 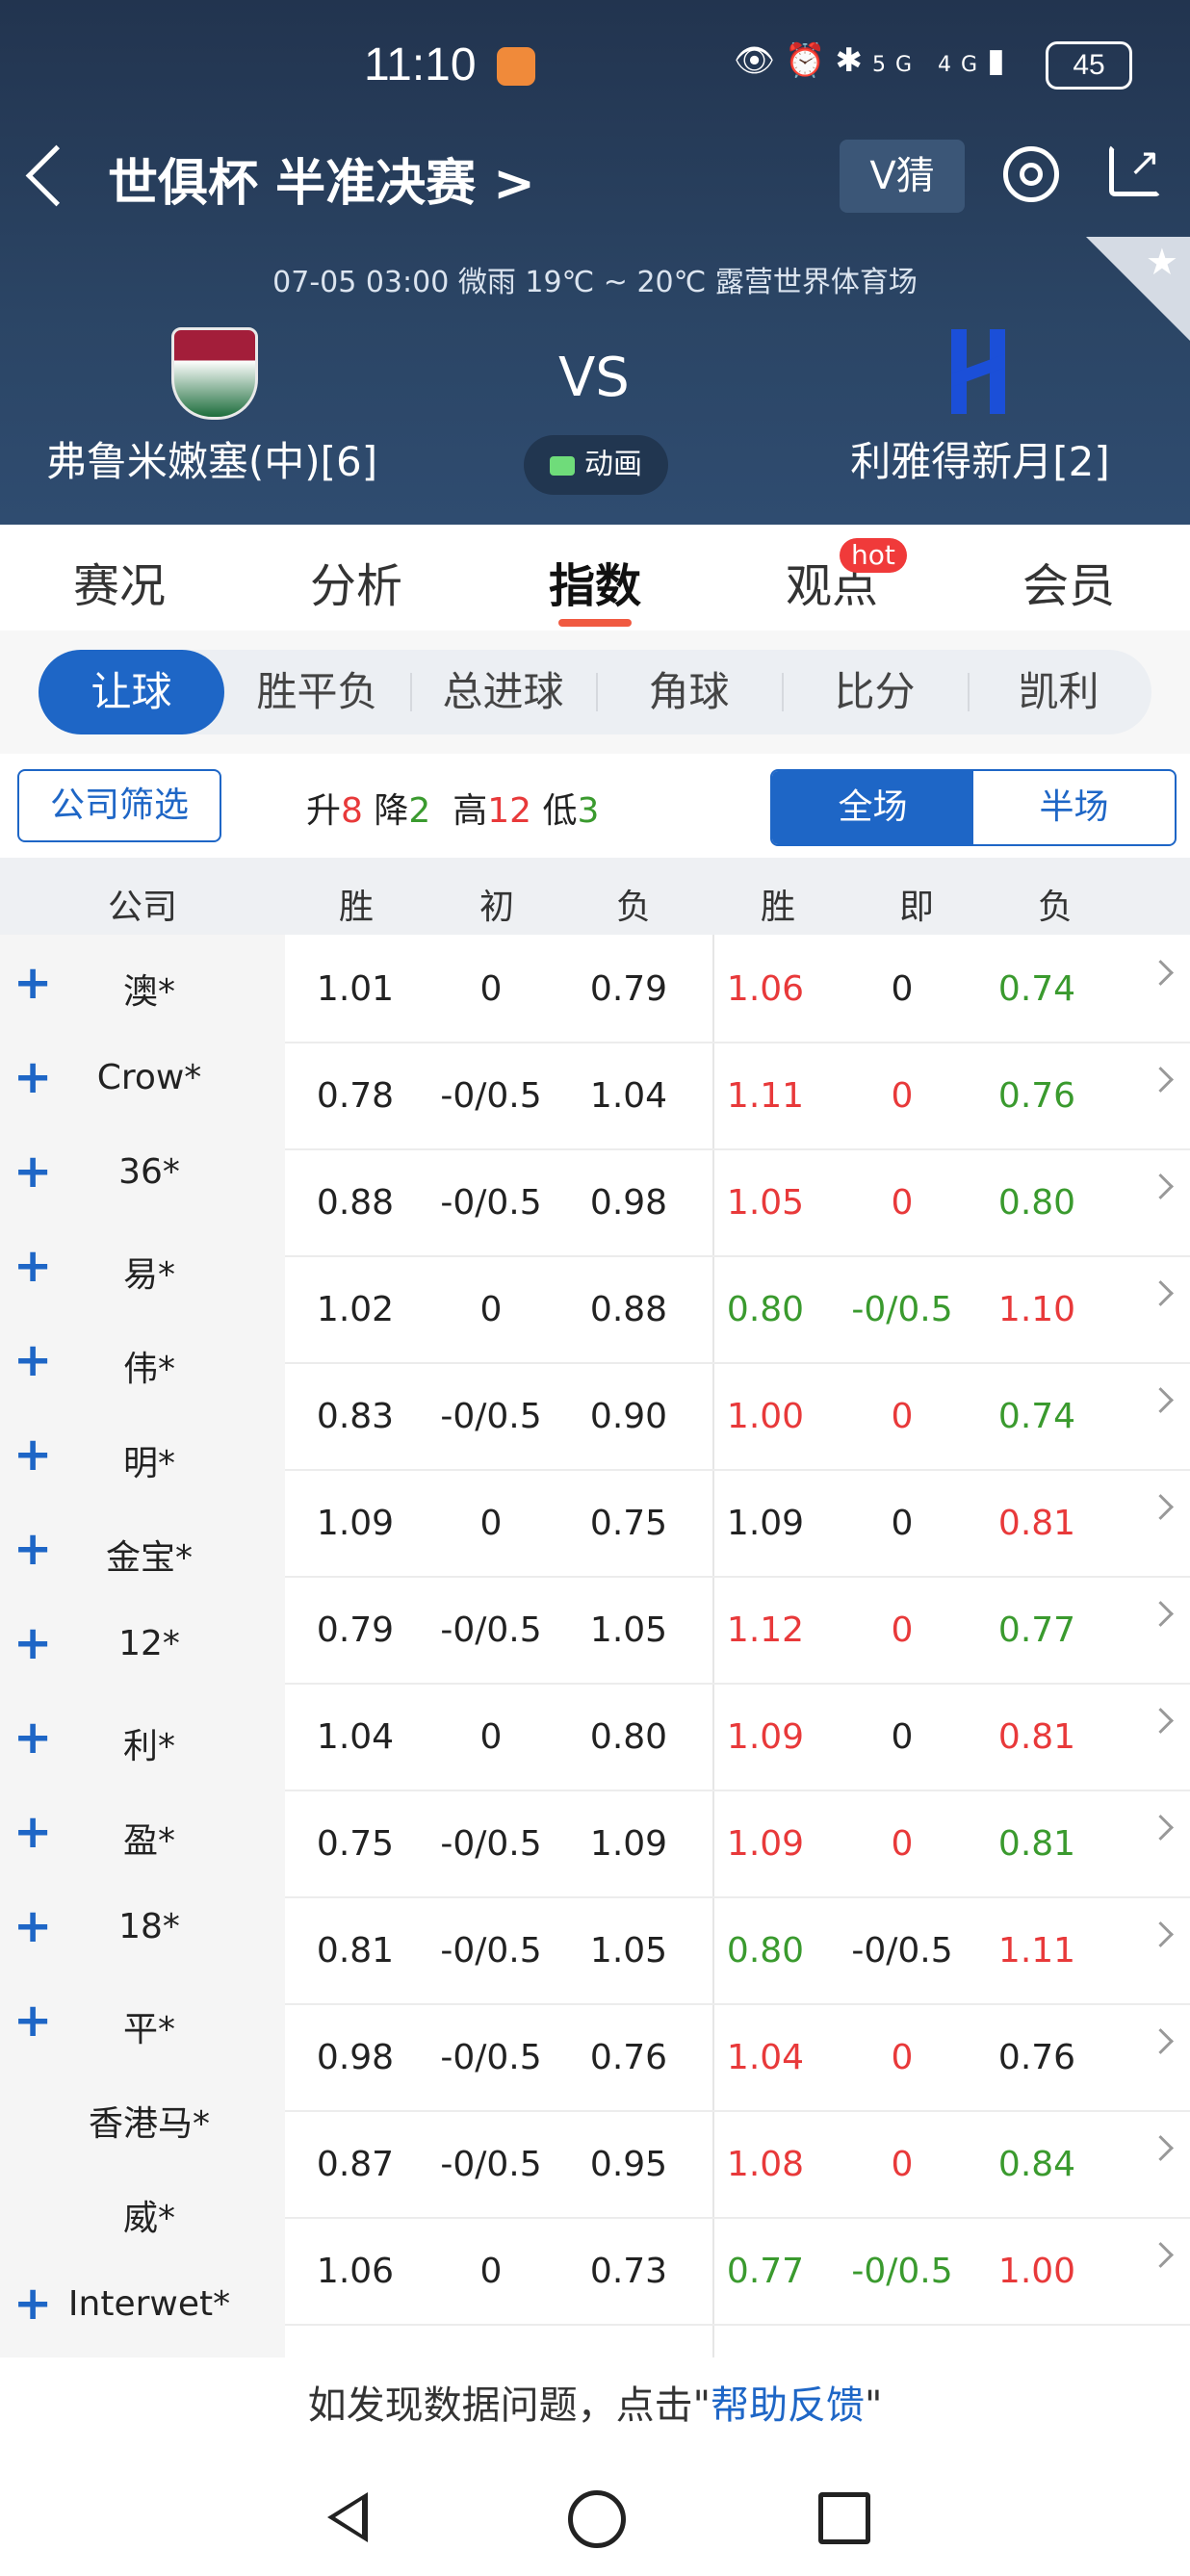 I want to click on nav-recents-icon, so click(x=844, y=2518).